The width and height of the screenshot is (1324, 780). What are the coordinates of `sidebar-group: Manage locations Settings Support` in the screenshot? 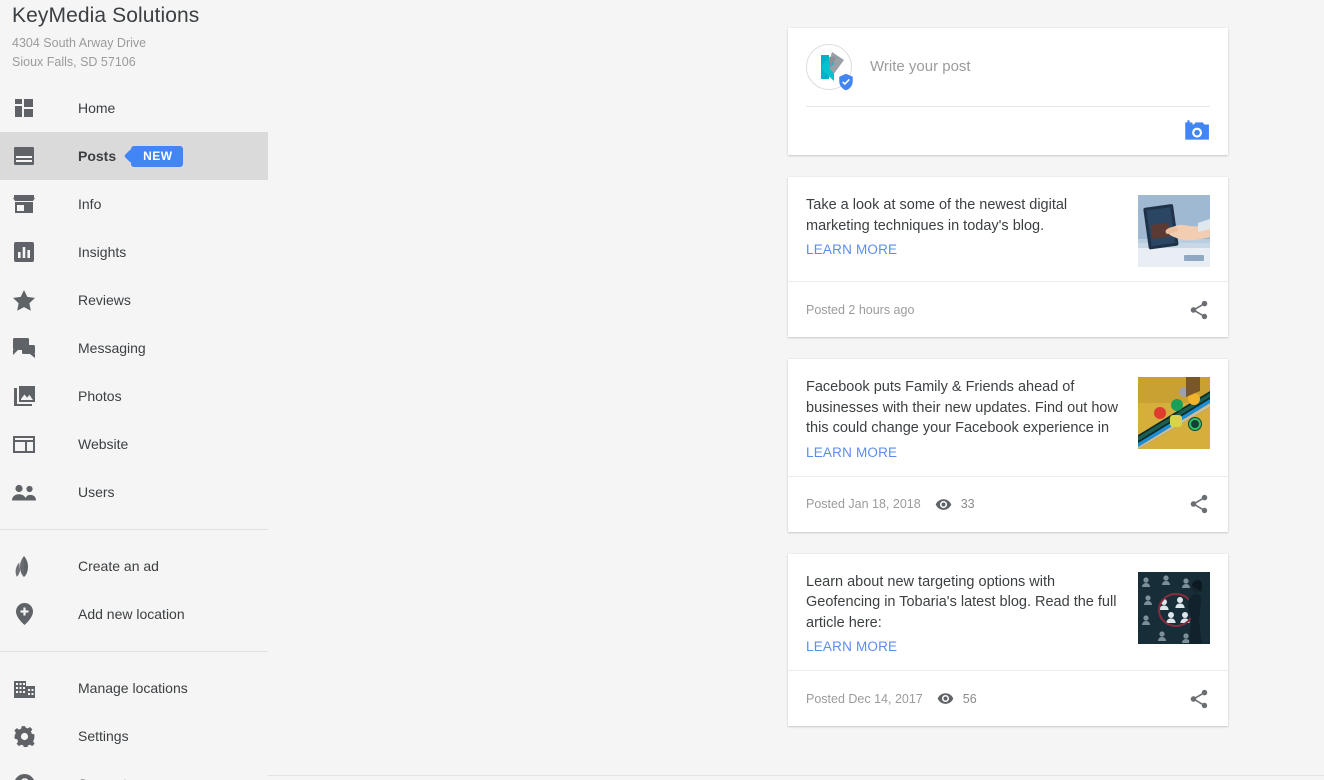 It's located at (134, 722).